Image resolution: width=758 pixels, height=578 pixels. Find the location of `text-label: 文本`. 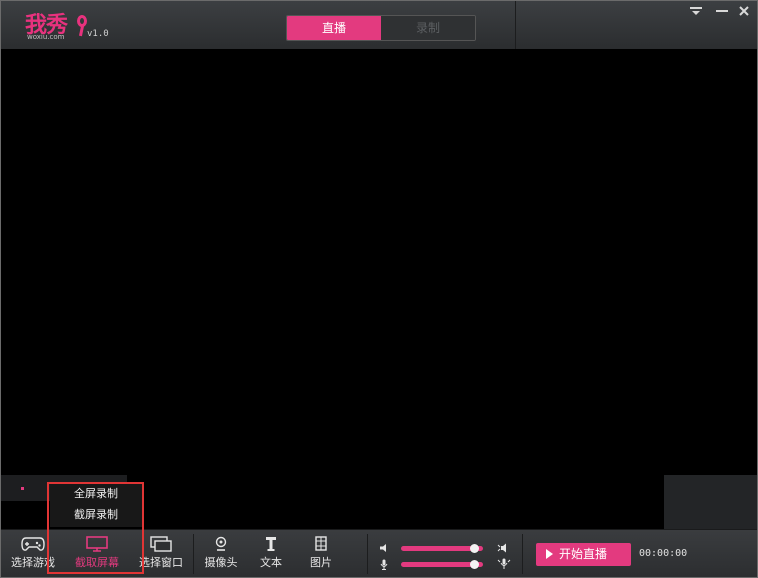

text-label: 文本 is located at coordinates (271, 562).